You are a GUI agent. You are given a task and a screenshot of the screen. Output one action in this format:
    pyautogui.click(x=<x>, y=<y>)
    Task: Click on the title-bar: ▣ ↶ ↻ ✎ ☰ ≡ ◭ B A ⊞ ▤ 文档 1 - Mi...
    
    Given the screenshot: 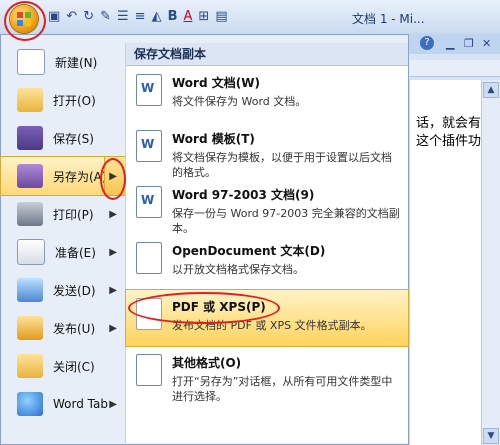 What is the action you would take?
    pyautogui.click(x=250, y=17)
    